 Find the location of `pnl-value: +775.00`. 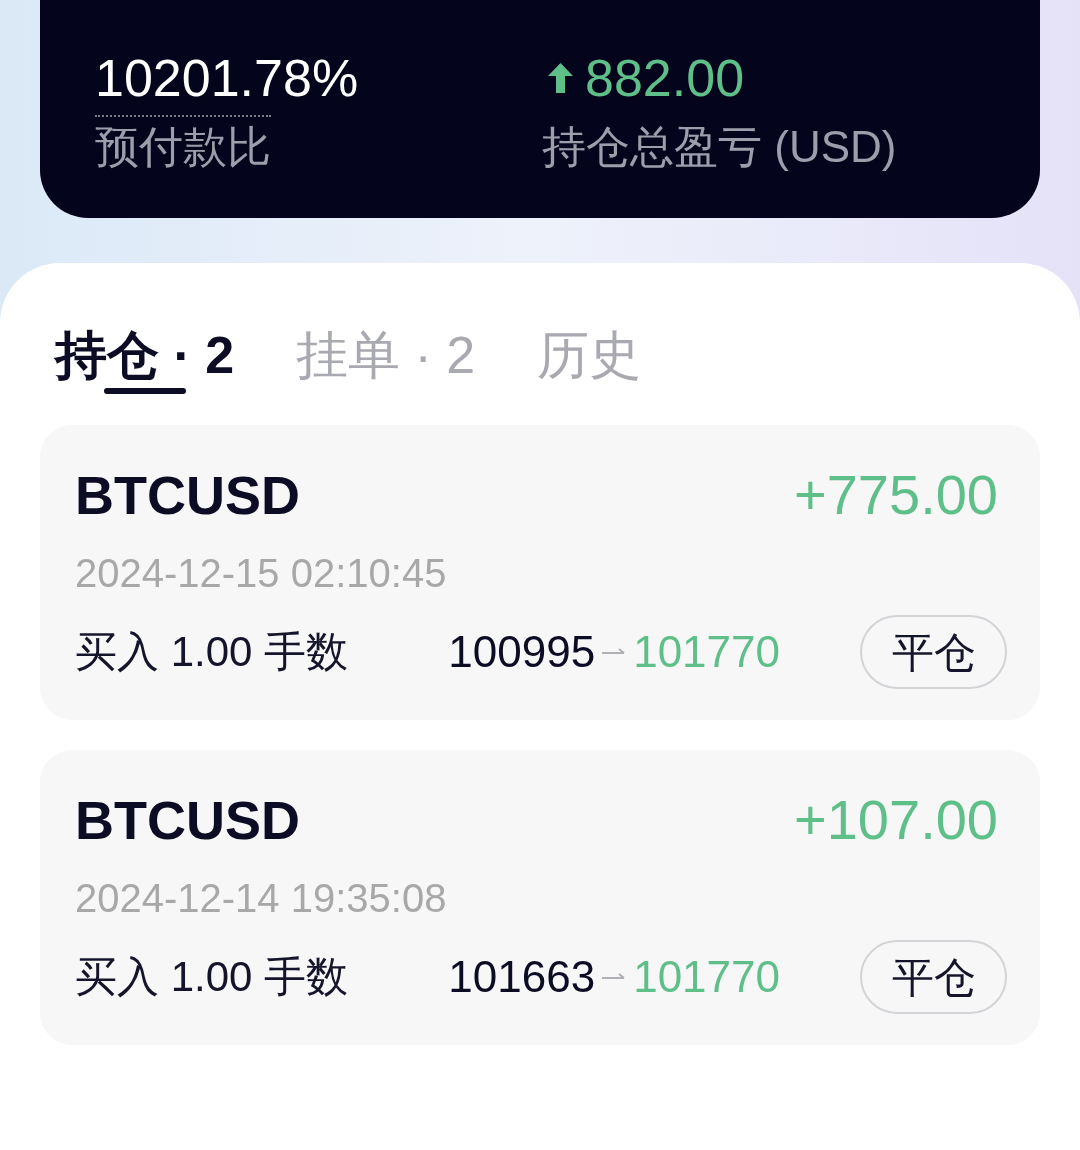

pnl-value: +775.00 is located at coordinates (896, 495).